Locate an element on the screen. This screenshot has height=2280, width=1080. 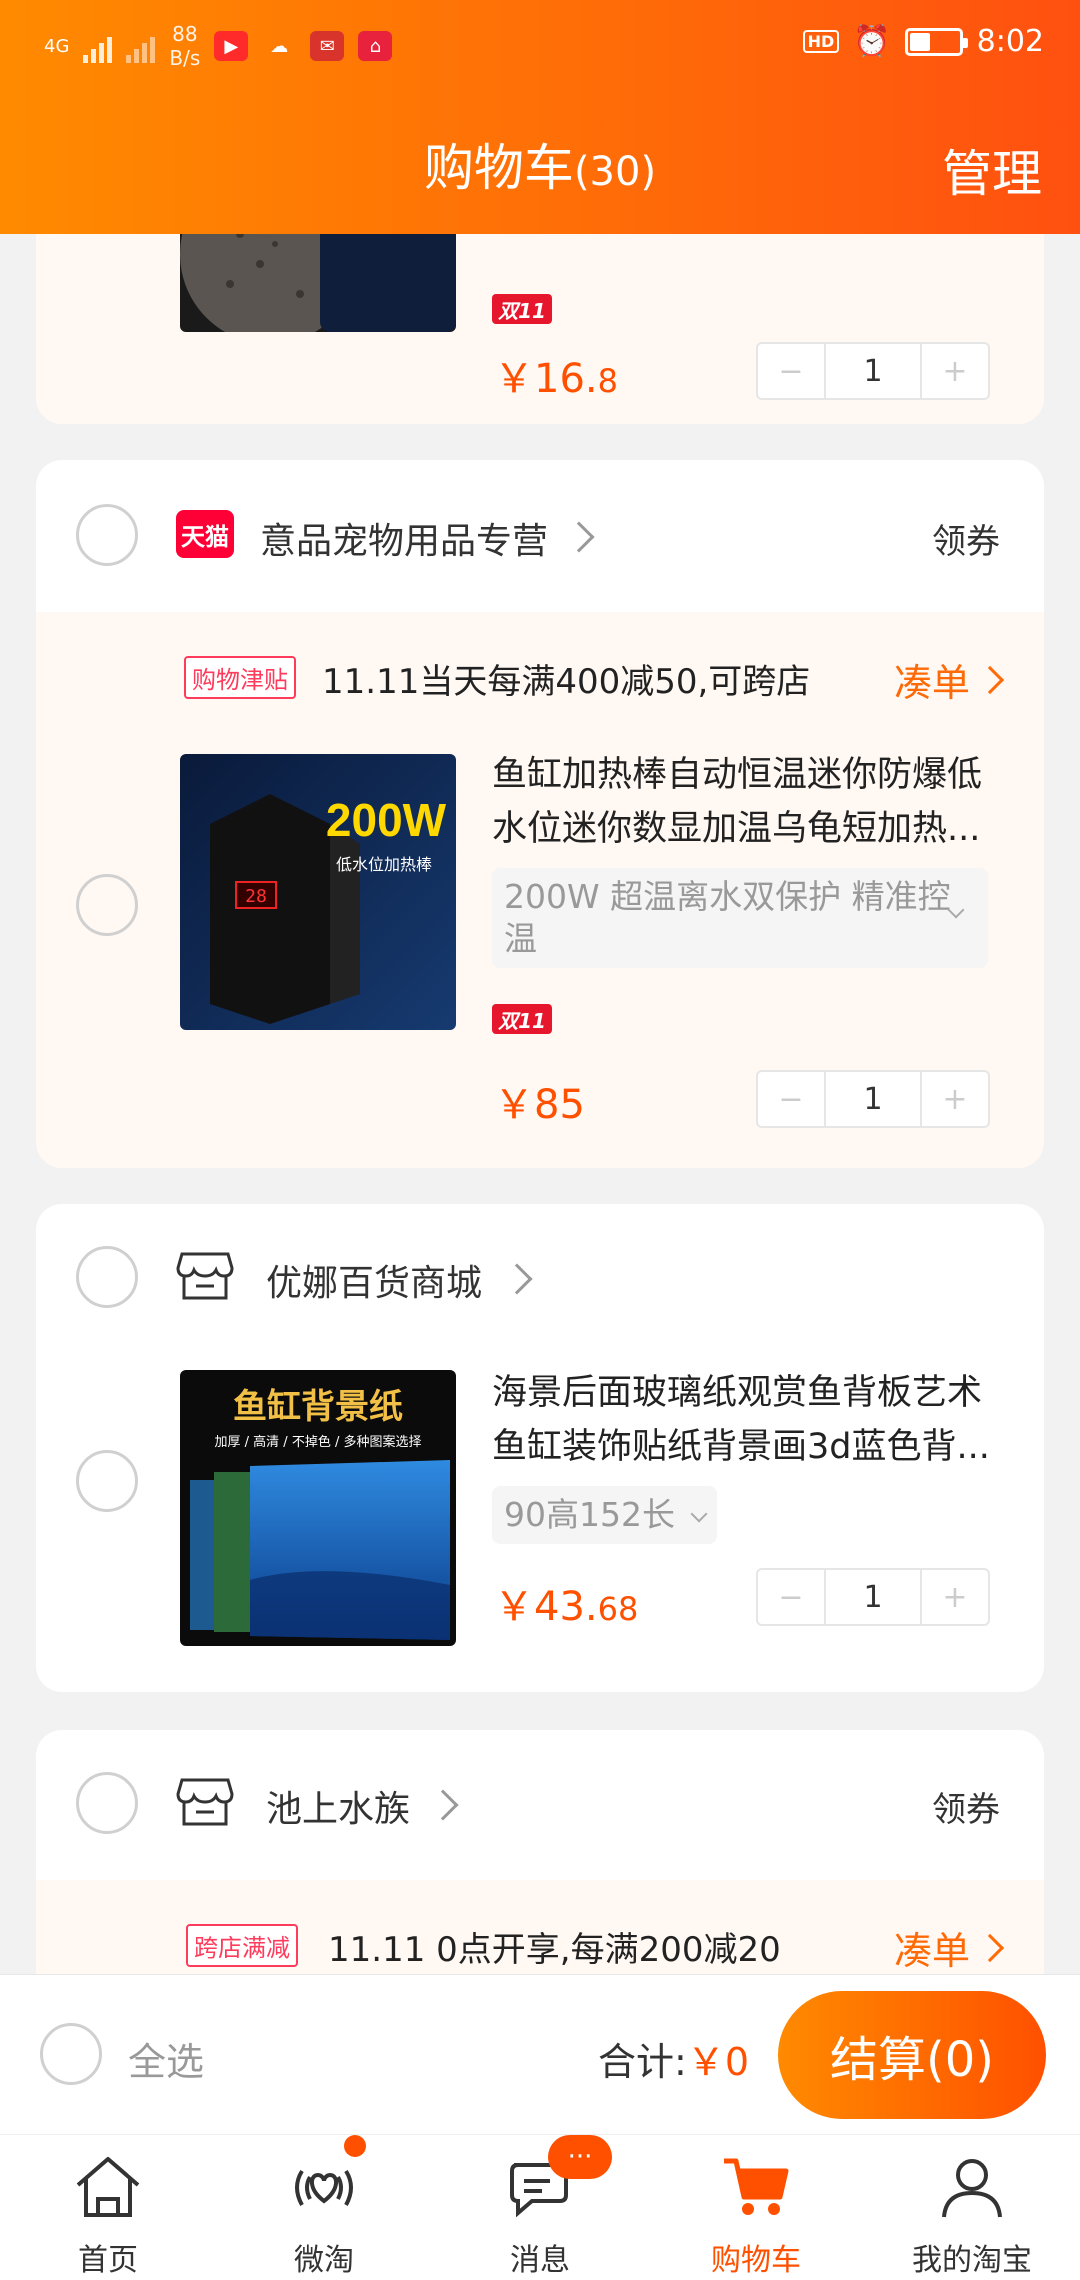
status-bar: 4G 88 B/s ▶ ☁ ✉ ⌂ HD ⏰ 8:02 is located at coordinates (540, 45).